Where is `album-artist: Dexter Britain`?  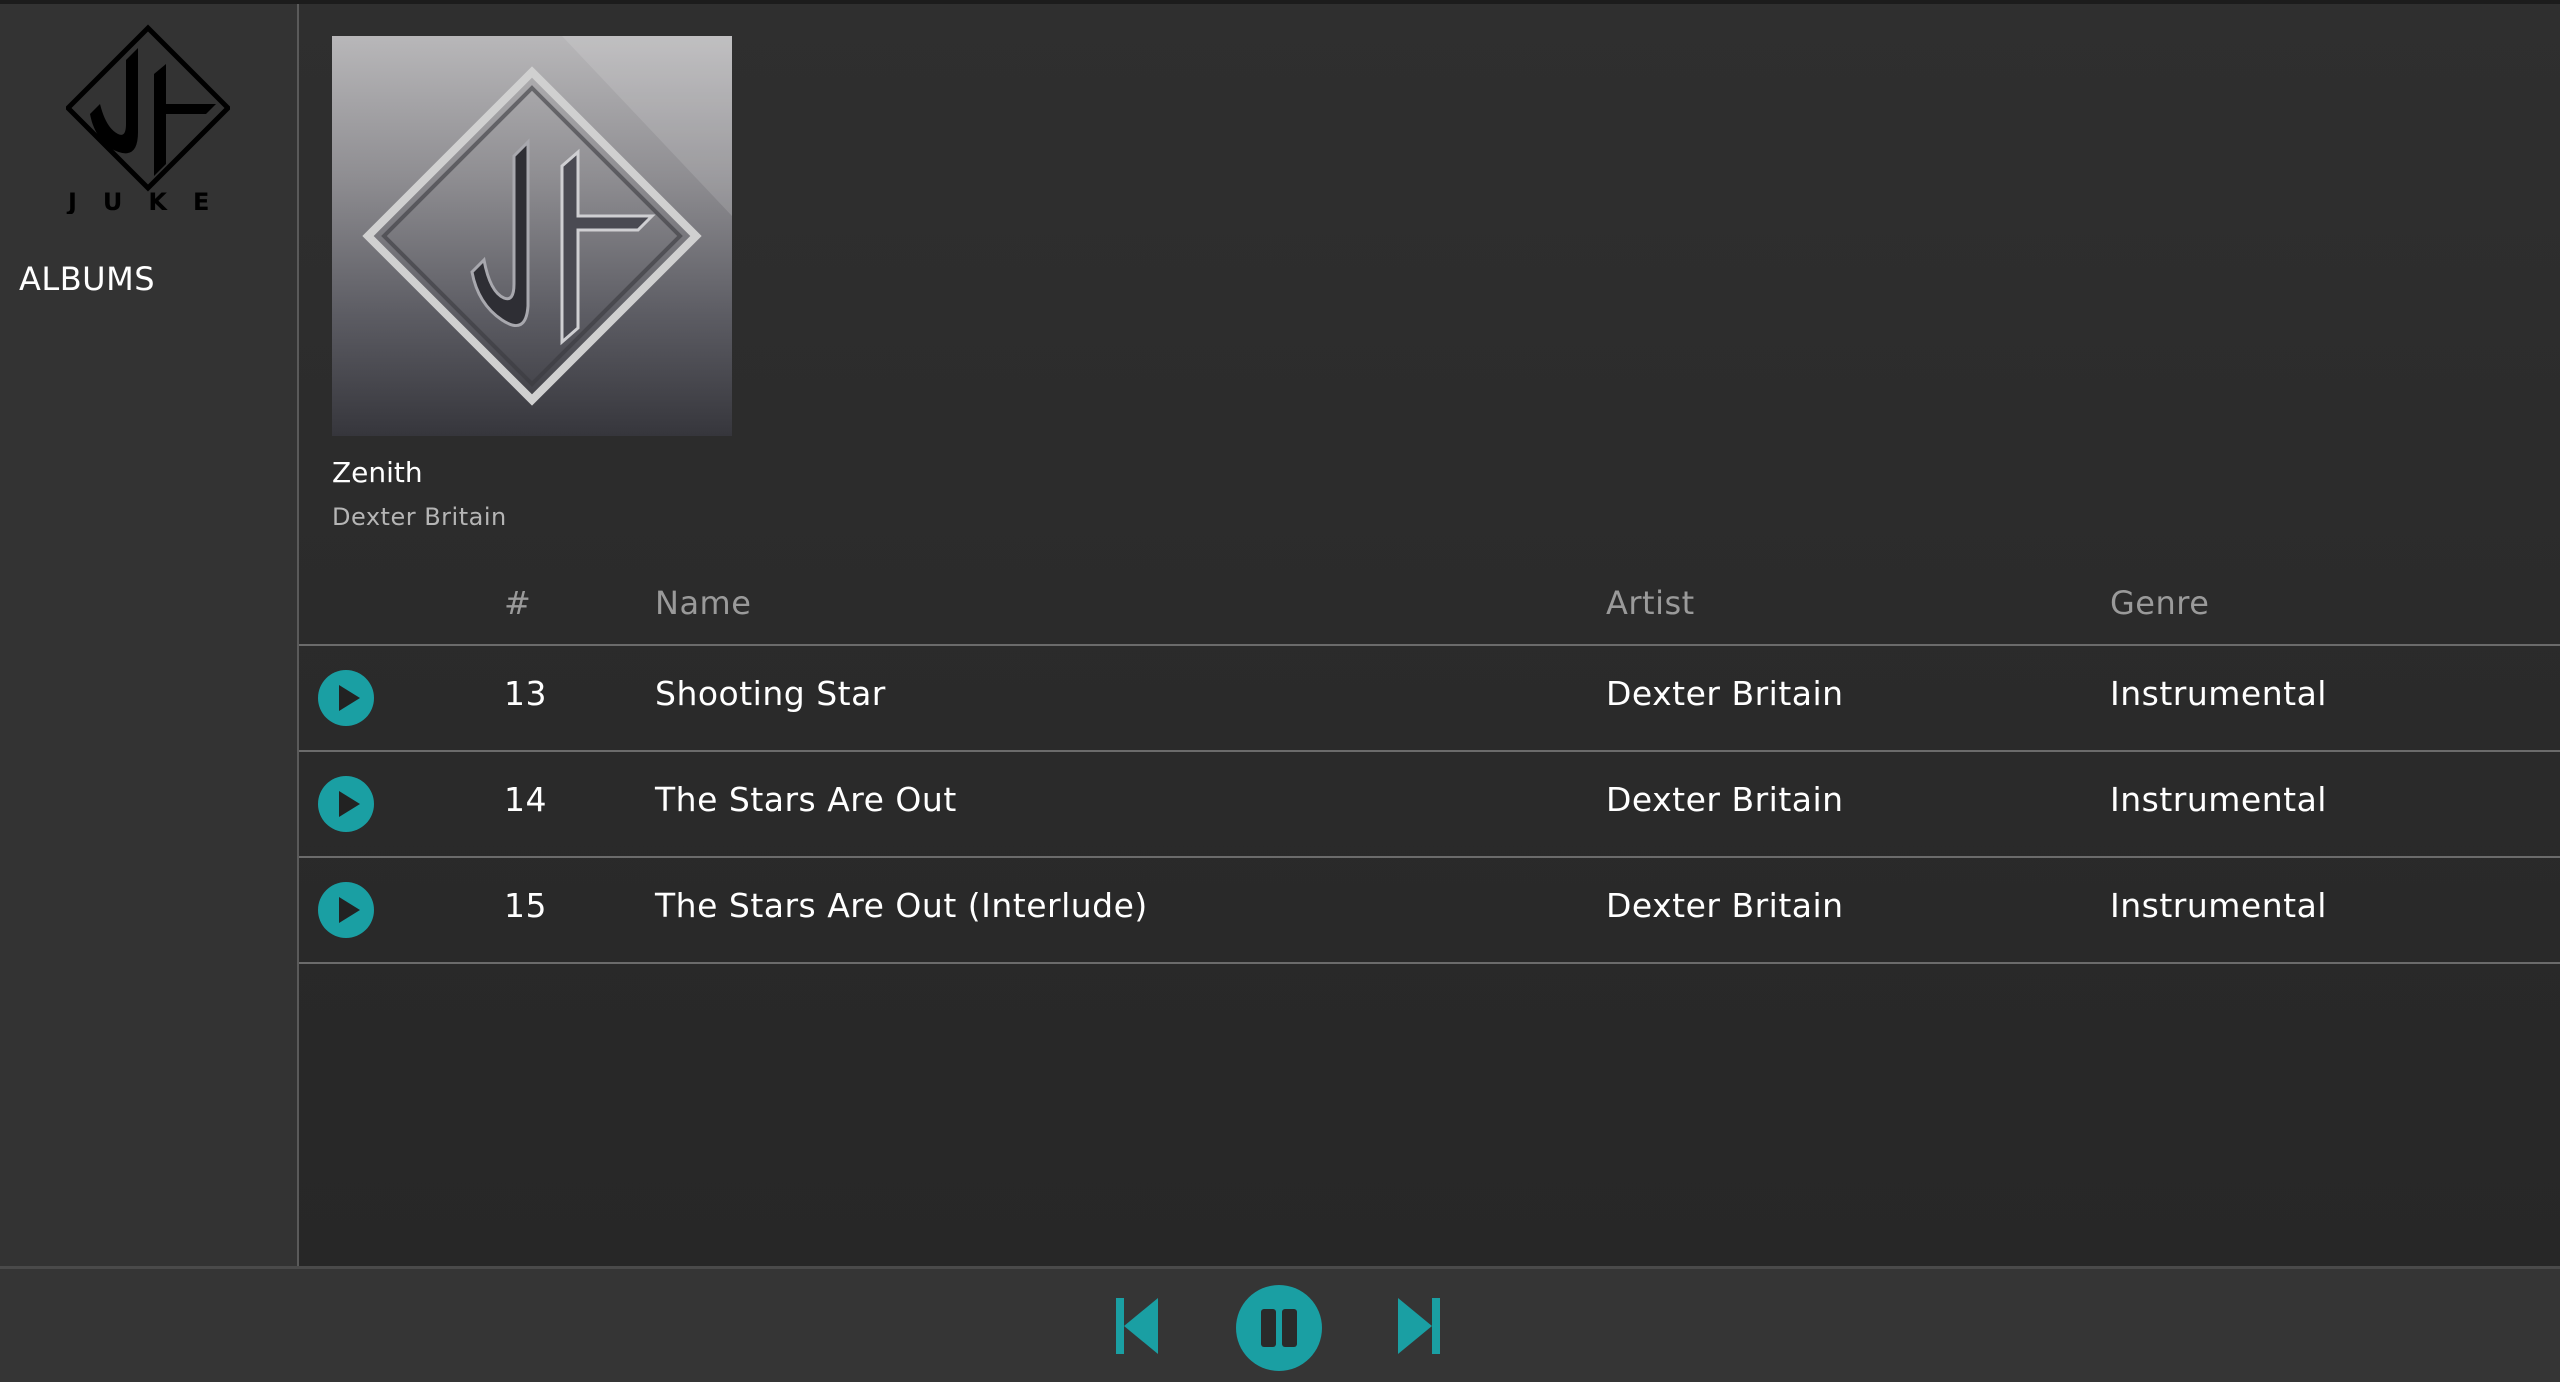
album-artist: Dexter Britain is located at coordinates (532, 517).